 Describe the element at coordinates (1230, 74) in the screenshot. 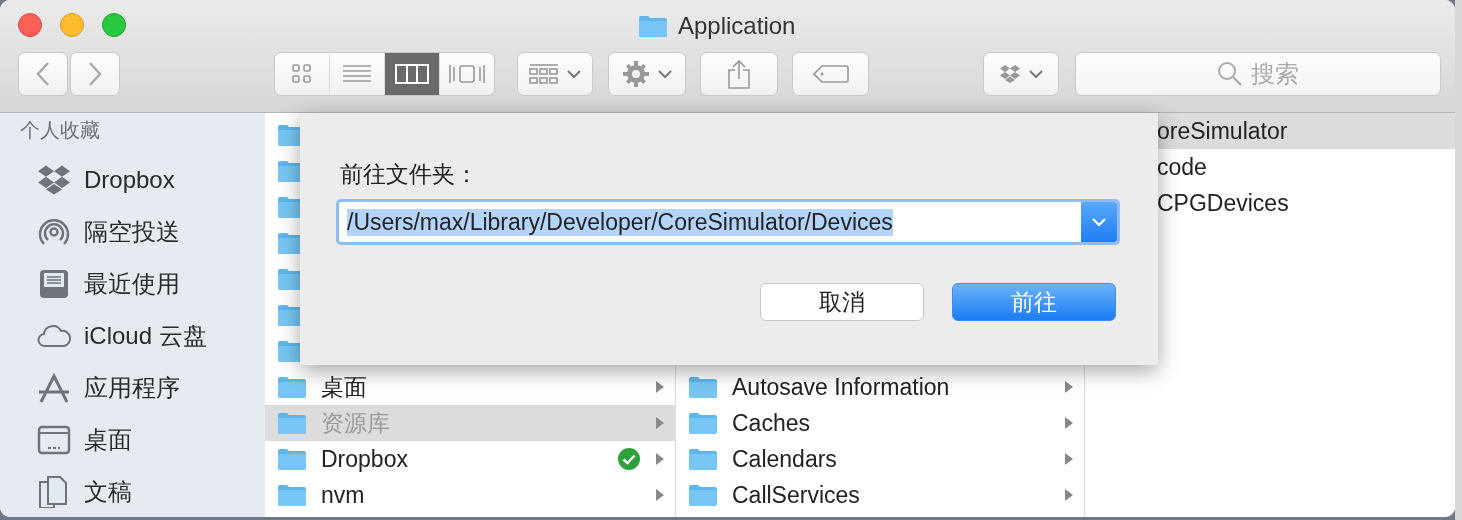

I see `search-icon` at that location.